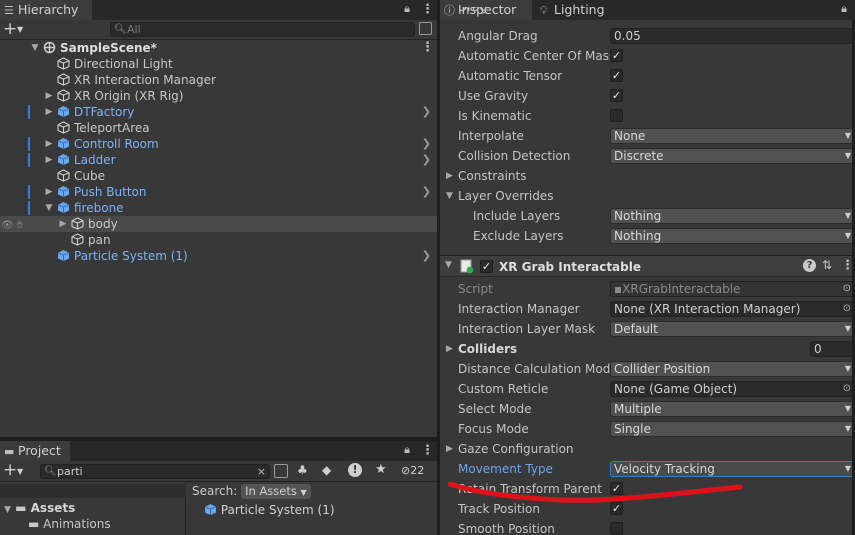 The width and height of the screenshot is (855, 535). Describe the element at coordinates (732, 309) in the screenshot. I see `object-field: None (XR Interaction Manager) ⊙` at that location.